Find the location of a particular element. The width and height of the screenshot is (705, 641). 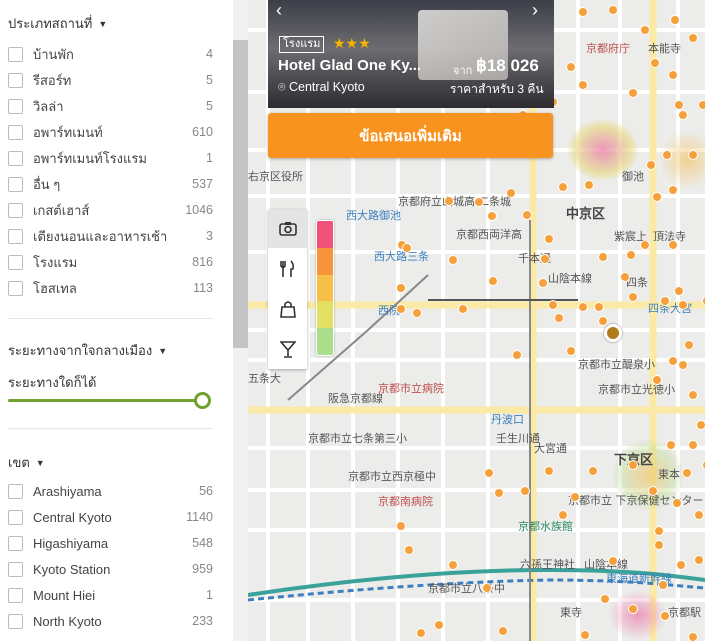

district-filter: Mount Hiei 1 is located at coordinates (110, 595).